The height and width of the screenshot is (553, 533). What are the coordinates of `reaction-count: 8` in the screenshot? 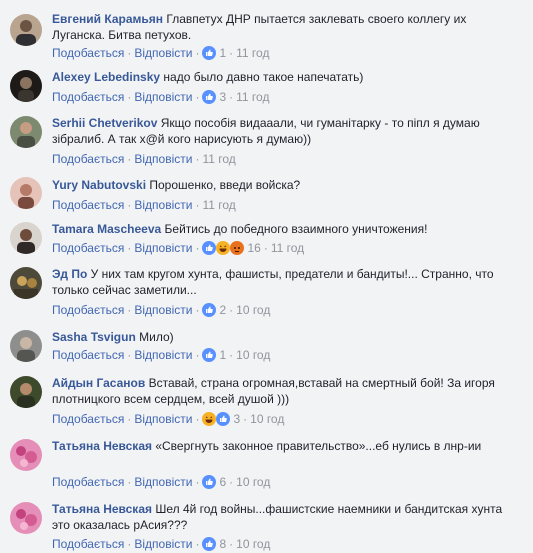 It's located at (222, 544).